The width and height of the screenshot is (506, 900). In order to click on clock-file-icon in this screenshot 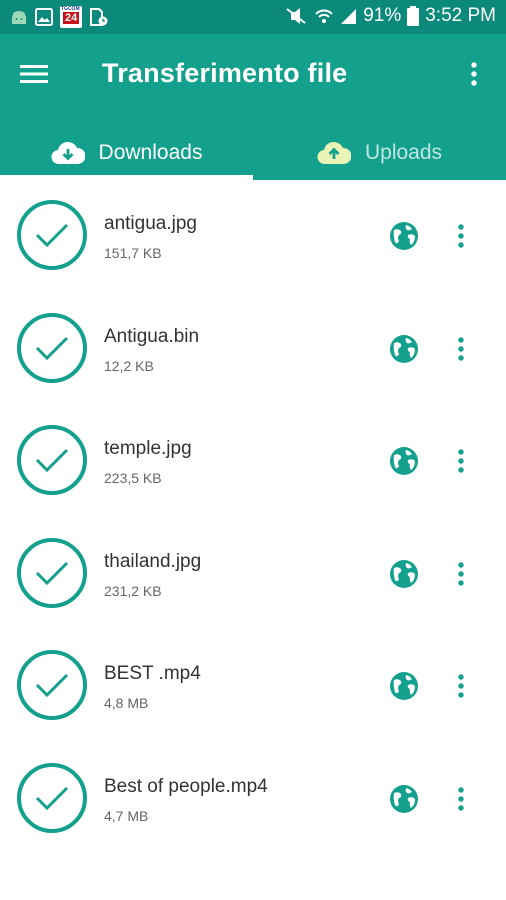, I will do `click(99, 17)`.